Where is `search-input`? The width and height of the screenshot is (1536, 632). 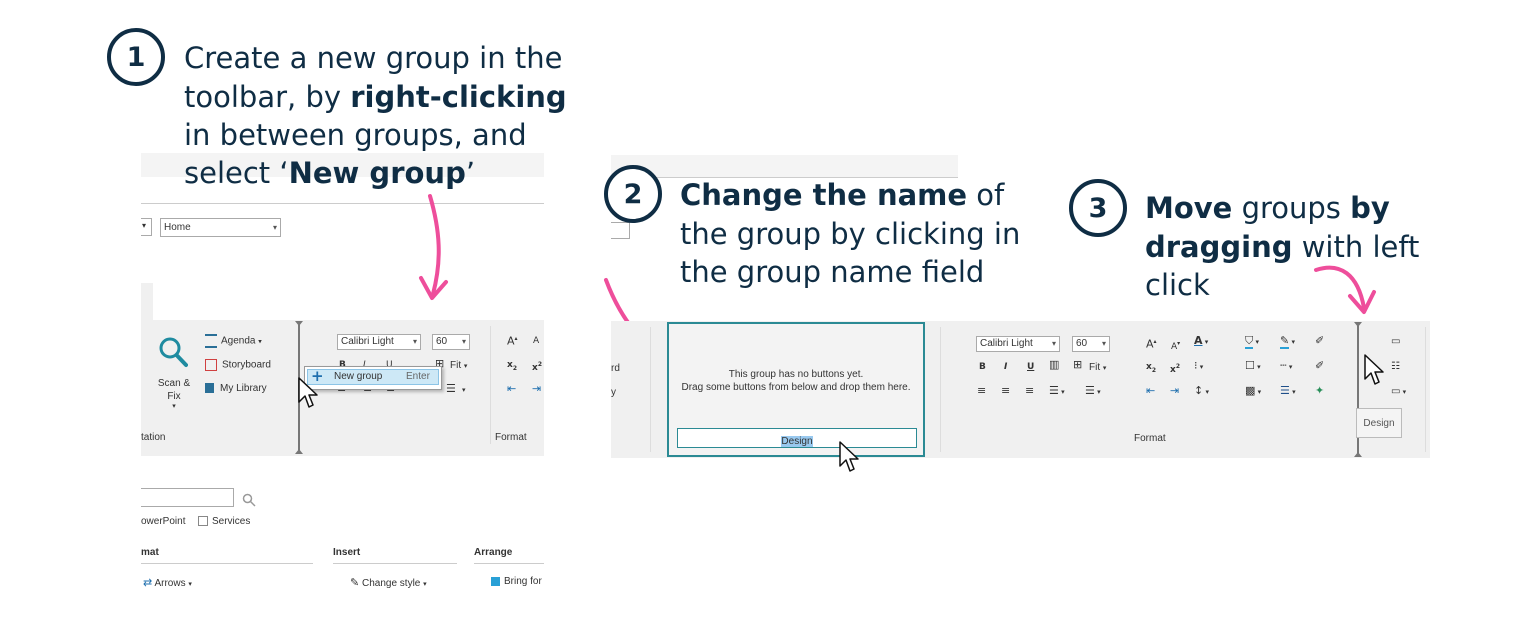 search-input is located at coordinates (187, 497).